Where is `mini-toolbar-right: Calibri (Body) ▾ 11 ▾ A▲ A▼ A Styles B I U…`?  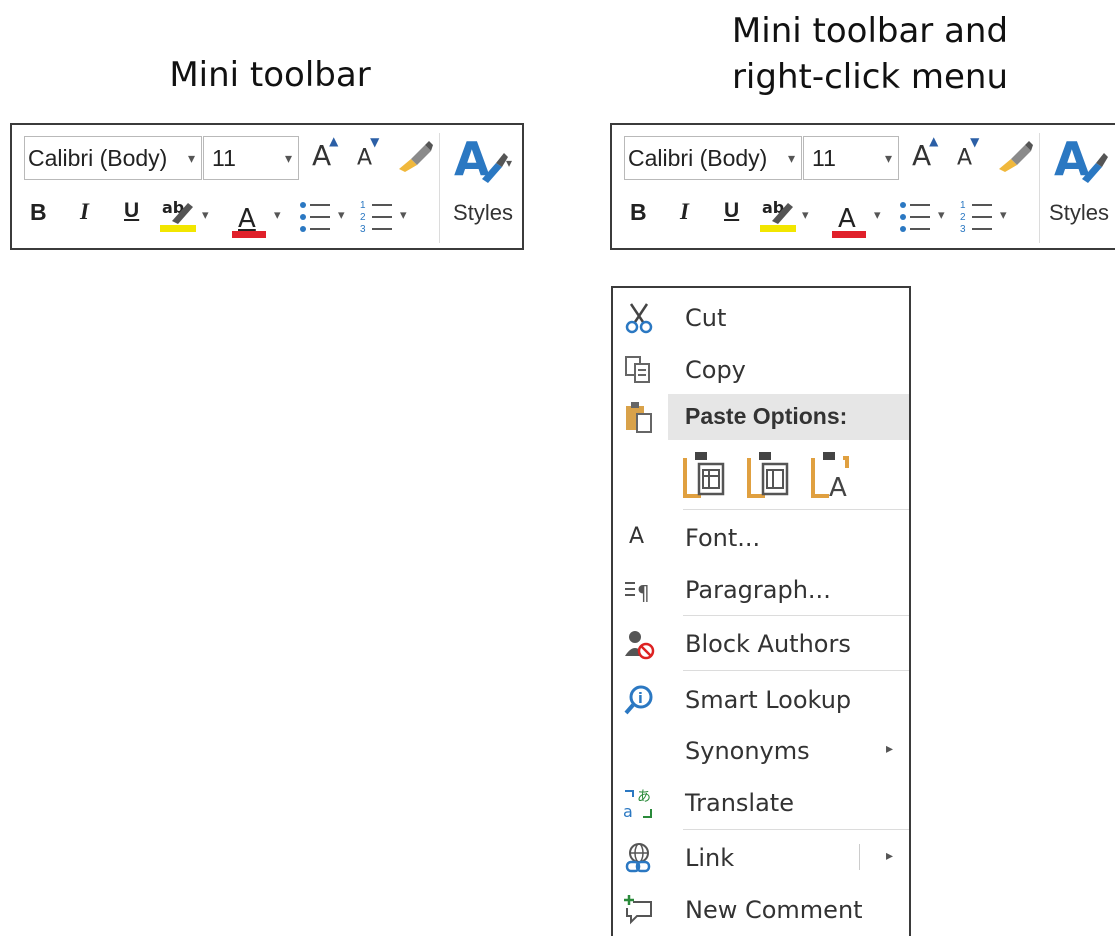
mini-toolbar-right: Calibri (Body) ▾ 11 ▾ A▲ A▼ A Styles B I U… is located at coordinates (862, 186).